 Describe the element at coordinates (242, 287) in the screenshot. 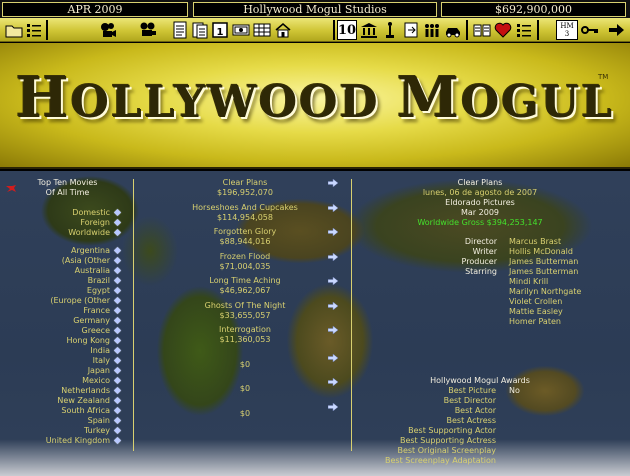

I see `movie-row: Long Time Aching $46,962,067` at that location.